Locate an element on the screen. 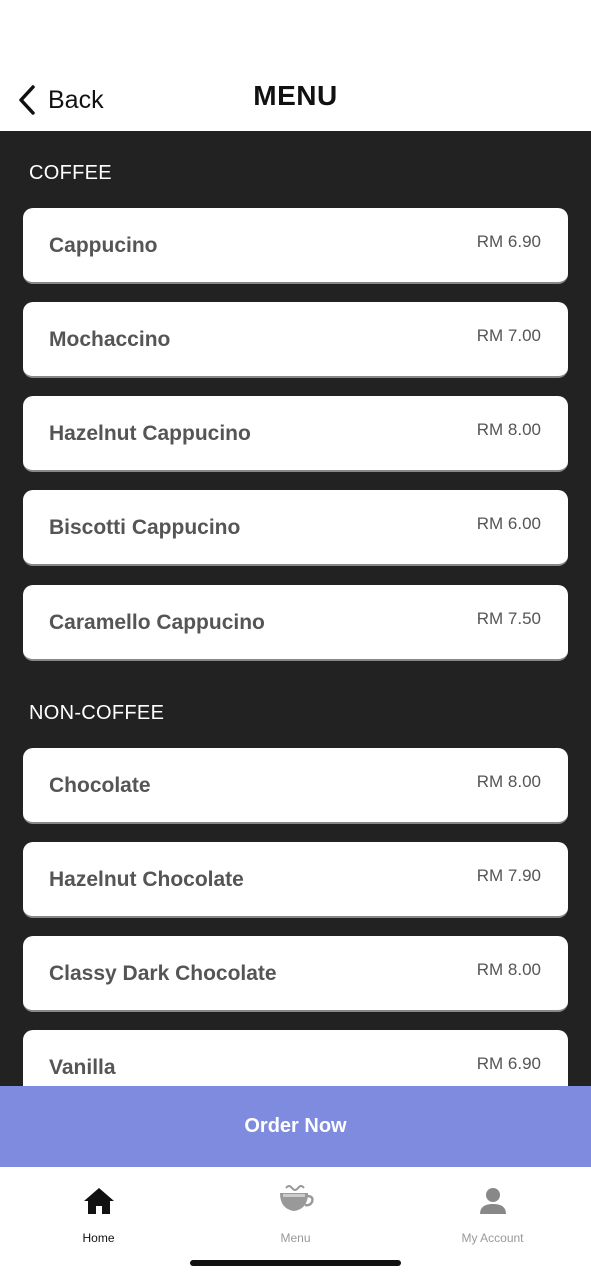  home-indicator is located at coordinates (295, 1263).